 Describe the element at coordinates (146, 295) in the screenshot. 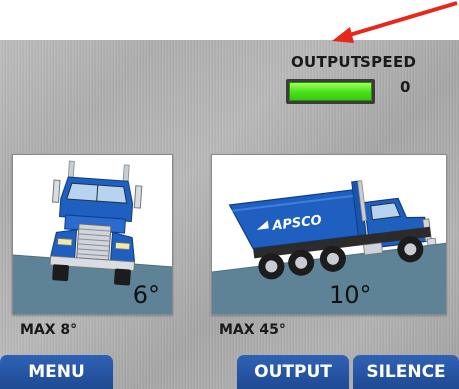

I see `roll-angle-value: 6°` at that location.